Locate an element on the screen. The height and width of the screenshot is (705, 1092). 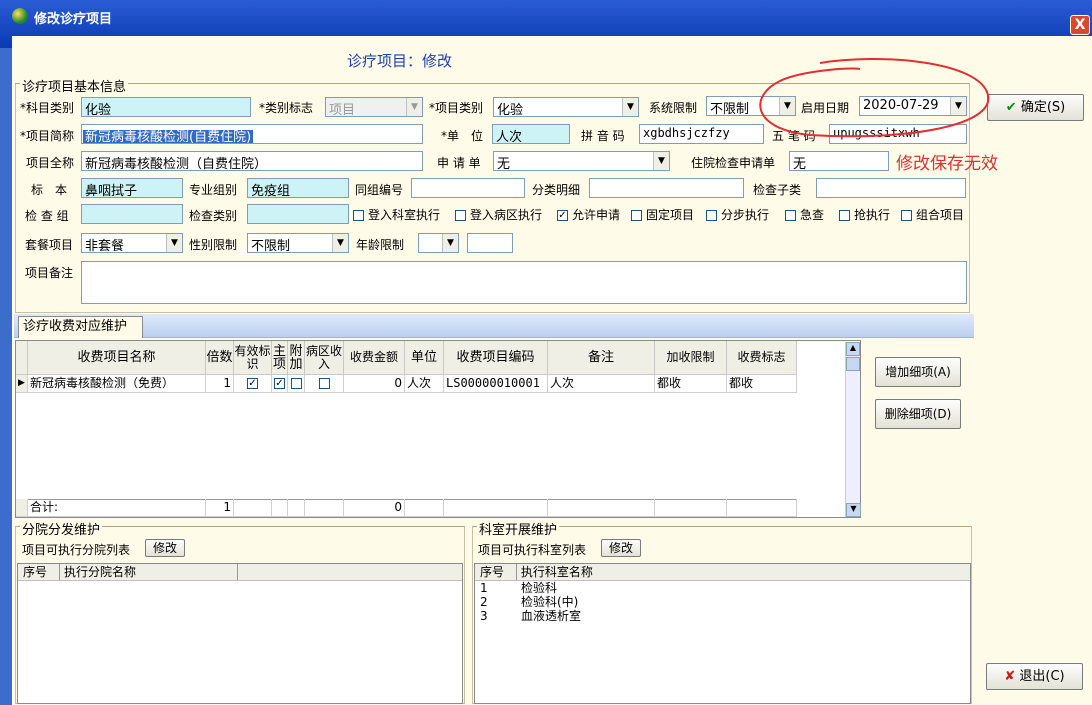
grid-header: 收费项目名称 is located at coordinates (117, 358).